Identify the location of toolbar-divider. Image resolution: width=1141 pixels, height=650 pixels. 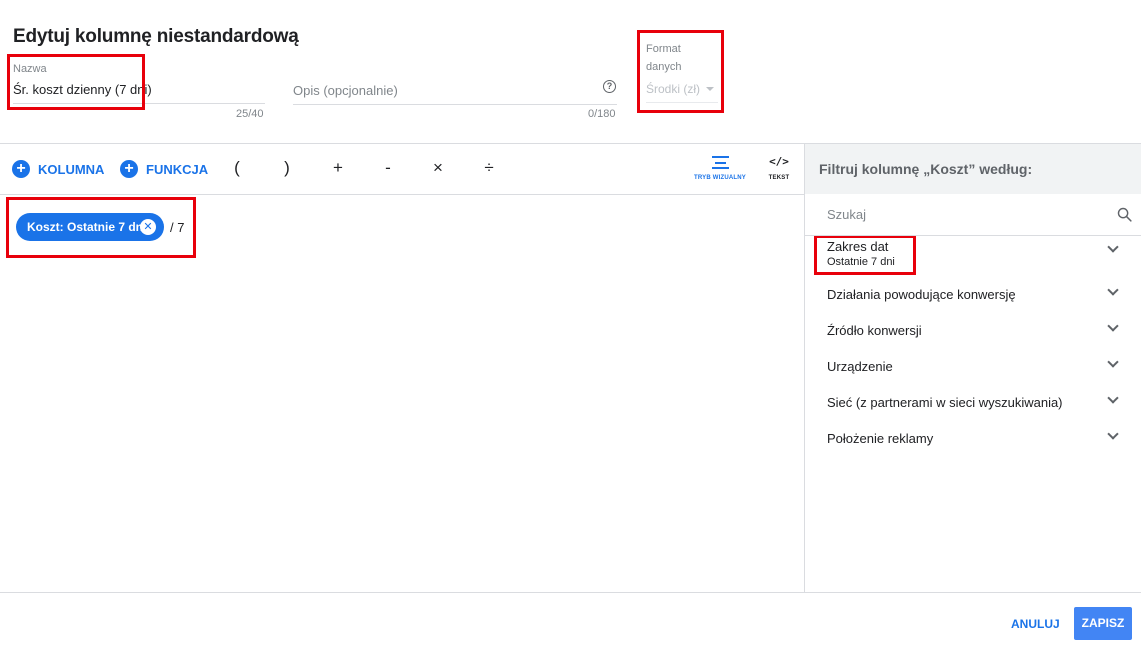
(402, 194).